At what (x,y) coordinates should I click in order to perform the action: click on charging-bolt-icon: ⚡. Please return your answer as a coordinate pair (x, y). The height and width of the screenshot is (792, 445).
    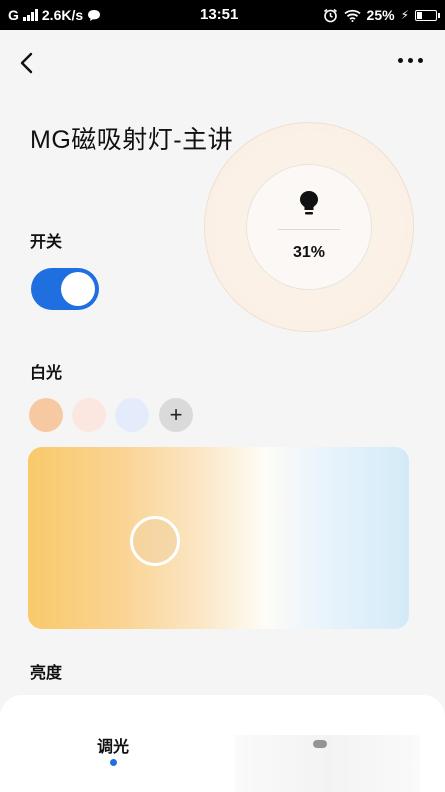
    Looking at the image, I should click on (404, 15).